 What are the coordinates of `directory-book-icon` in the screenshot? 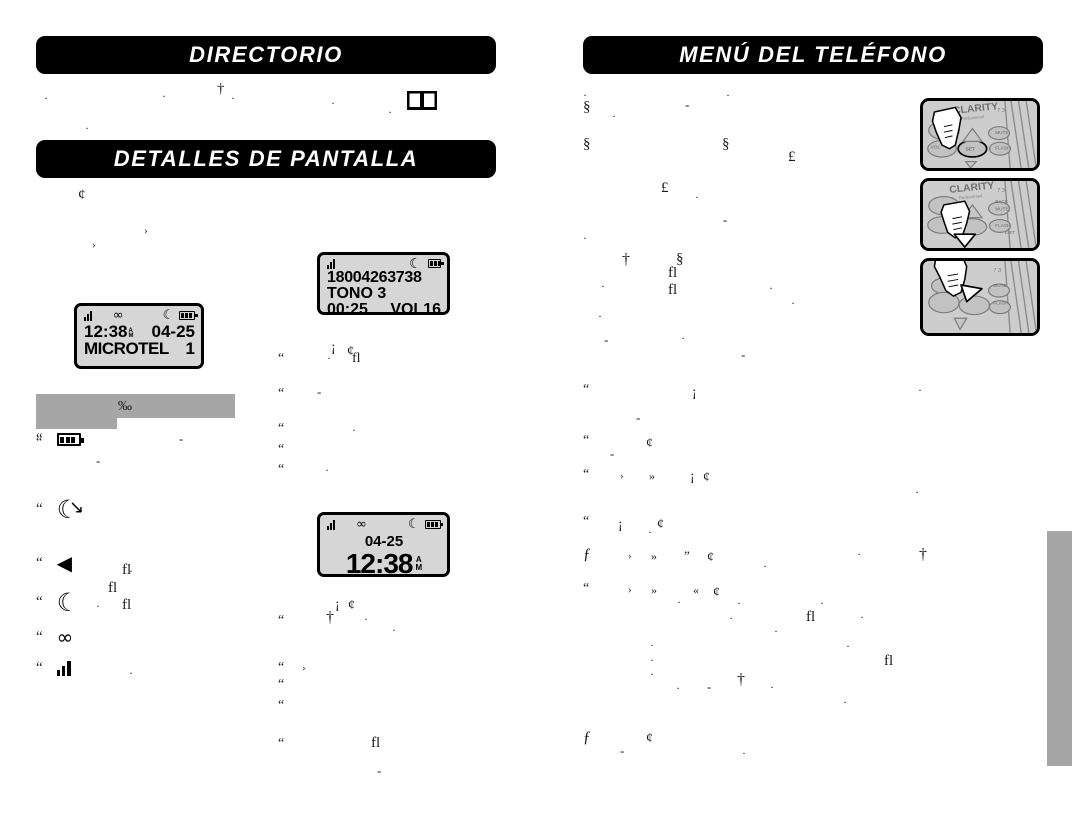 It's located at (422, 103).